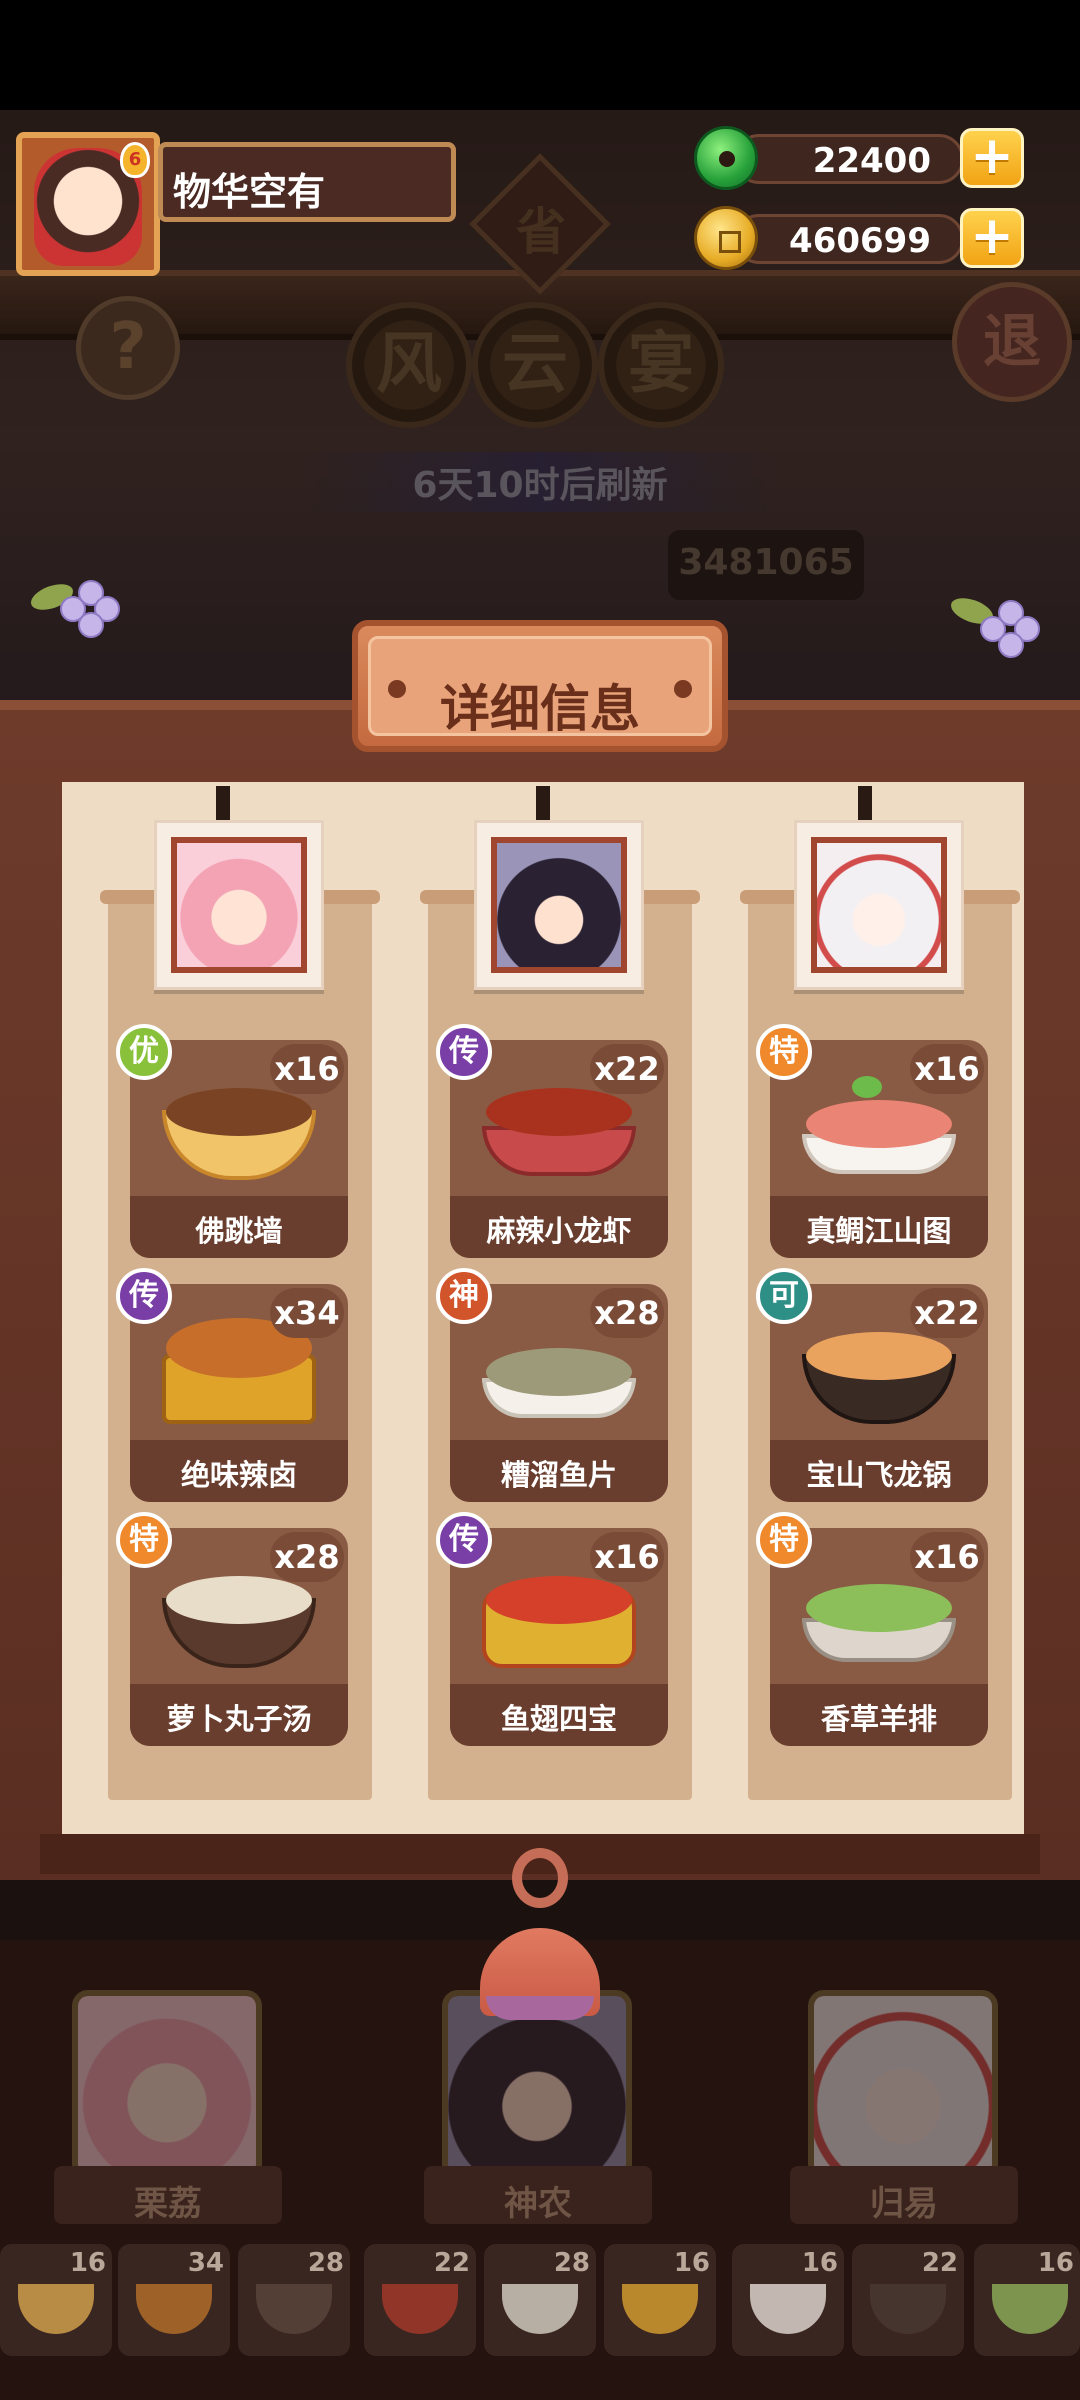 This screenshot has height=2400, width=1080. I want to click on fish-slices-shape, so click(559, 1372).